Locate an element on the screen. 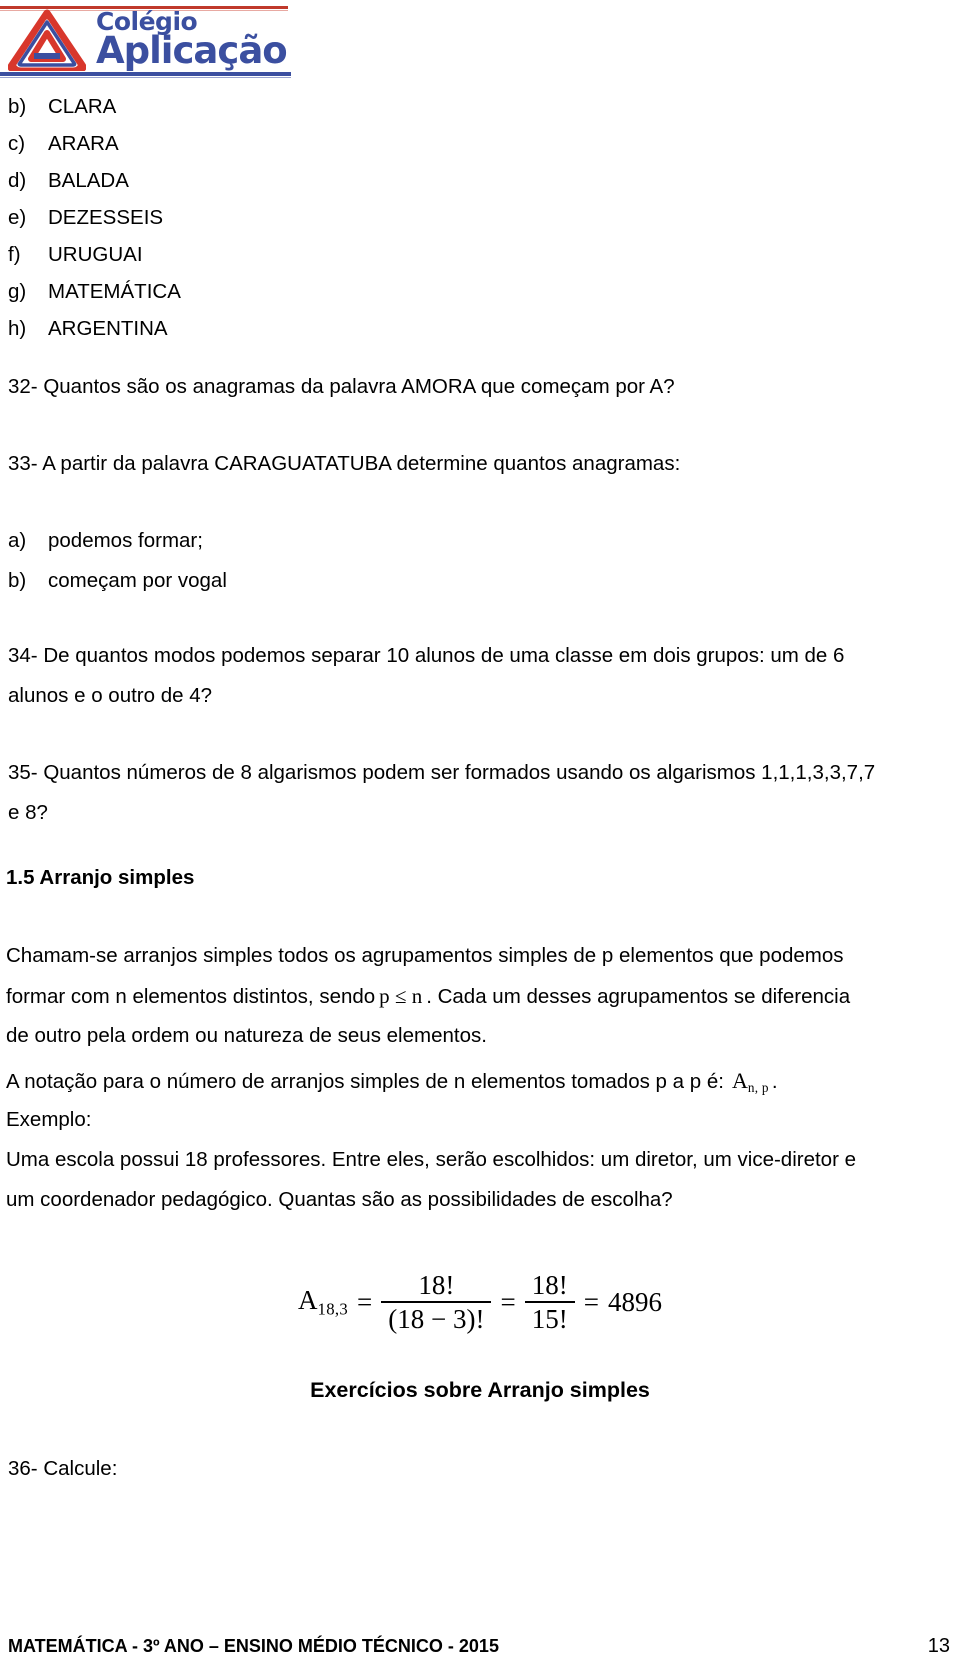 The width and height of the screenshot is (960, 1677). question-33-option-a: a) podemos formar; is located at coordinates (105, 541).